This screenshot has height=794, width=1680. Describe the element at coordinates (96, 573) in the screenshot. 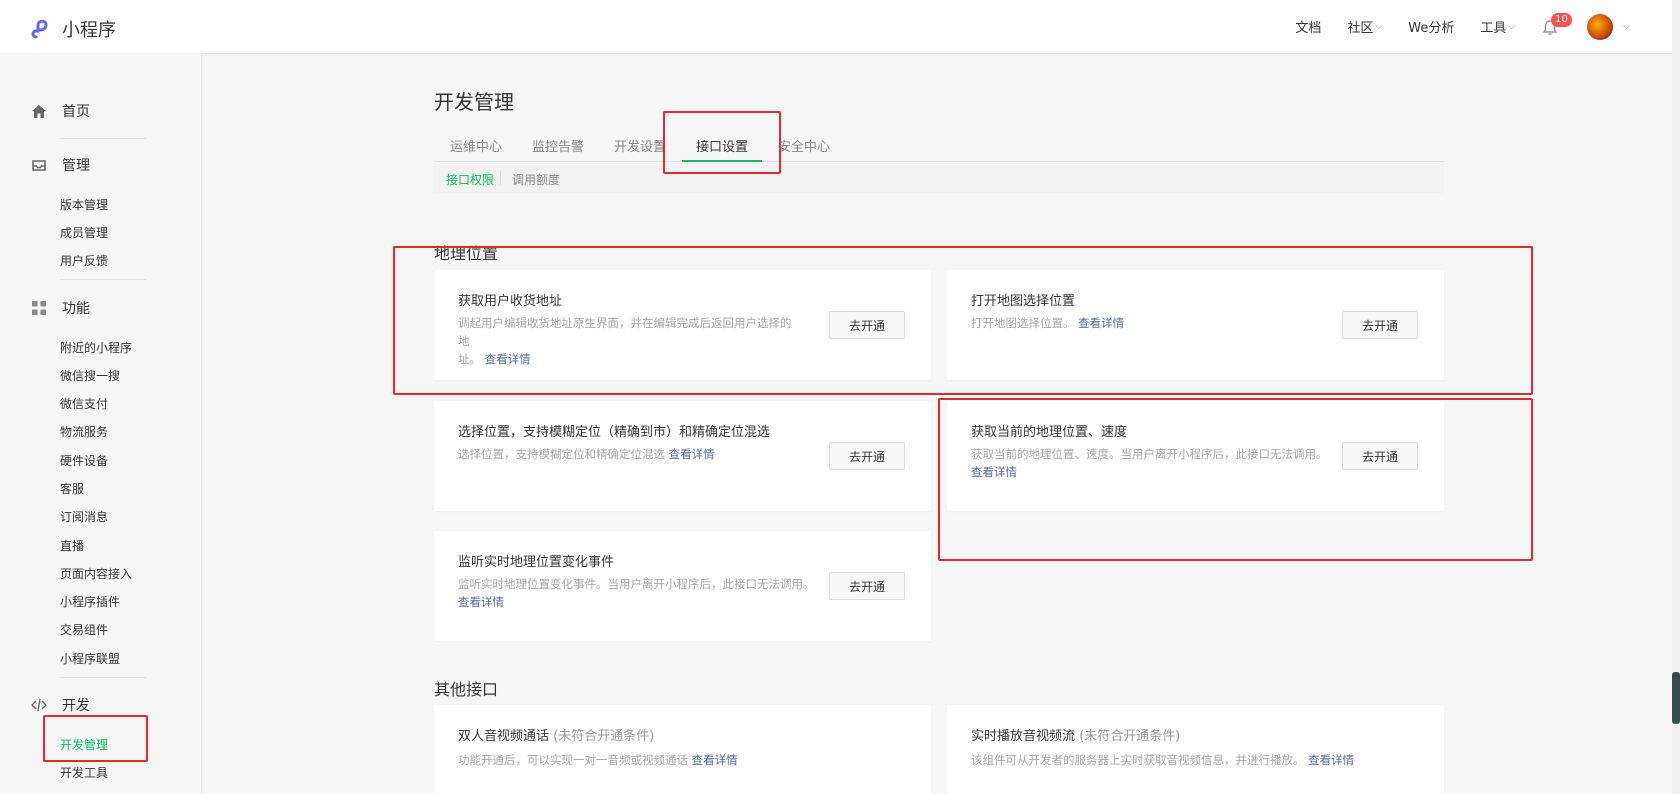

I see `sidebar-item-content: 页面内容接入` at that location.